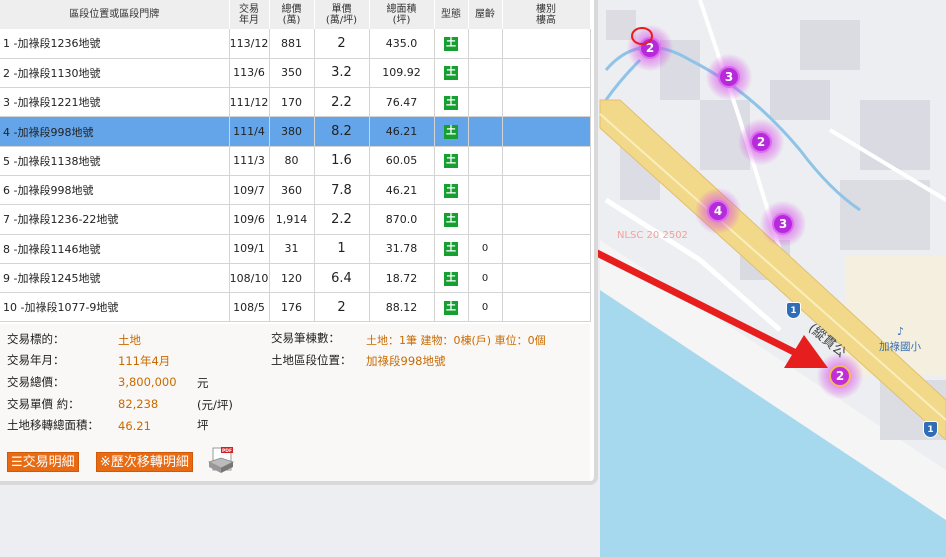  Describe the element at coordinates (292, 73) in the screenshot. I see `cell-total: 350` at that location.